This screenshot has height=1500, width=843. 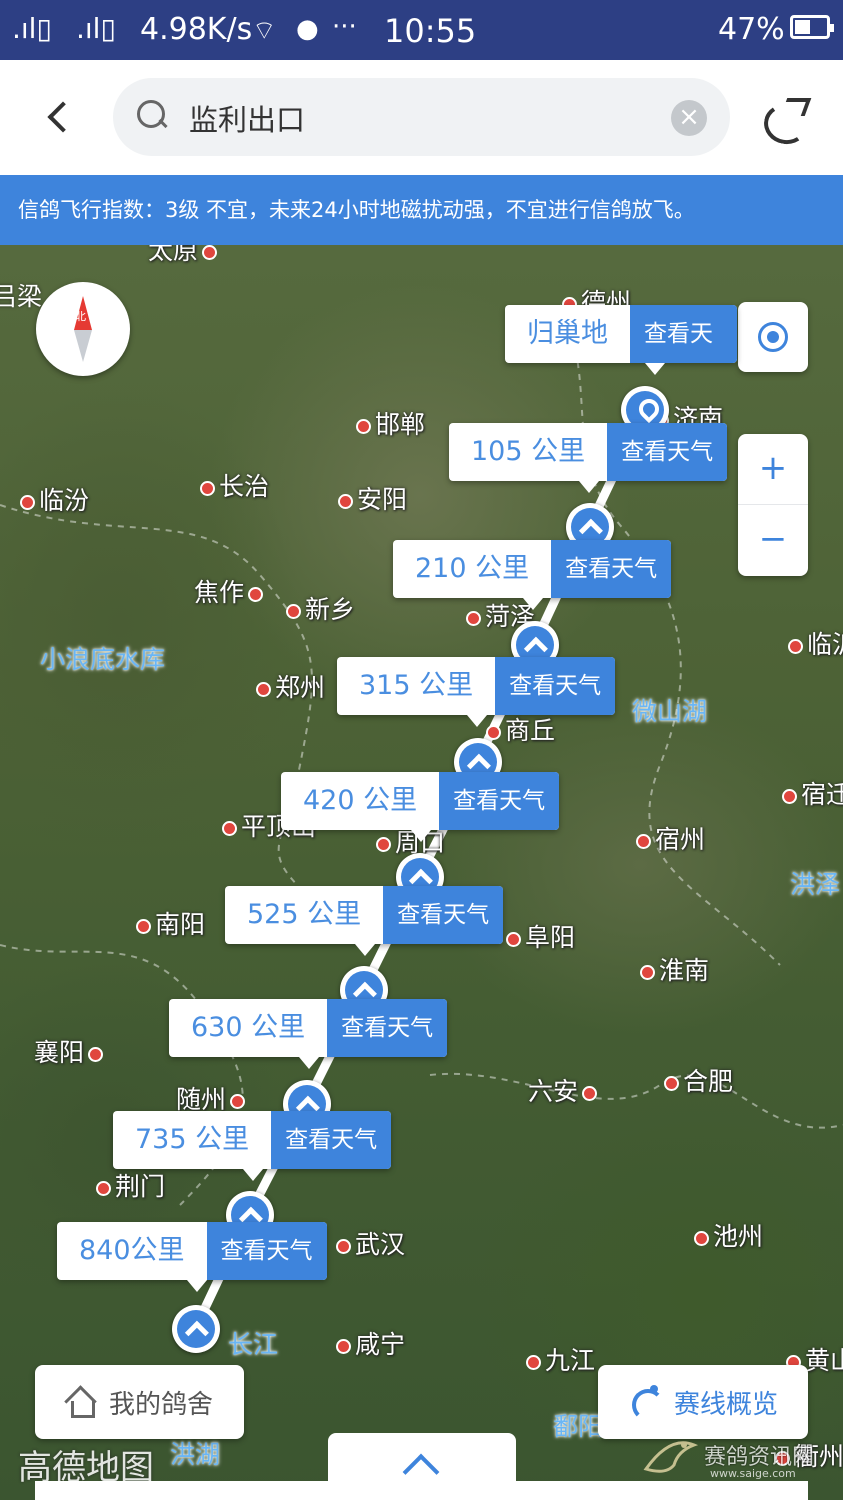 What do you see at coordinates (812, 793) in the screenshot?
I see `city-label: 宿迁` at bounding box center [812, 793].